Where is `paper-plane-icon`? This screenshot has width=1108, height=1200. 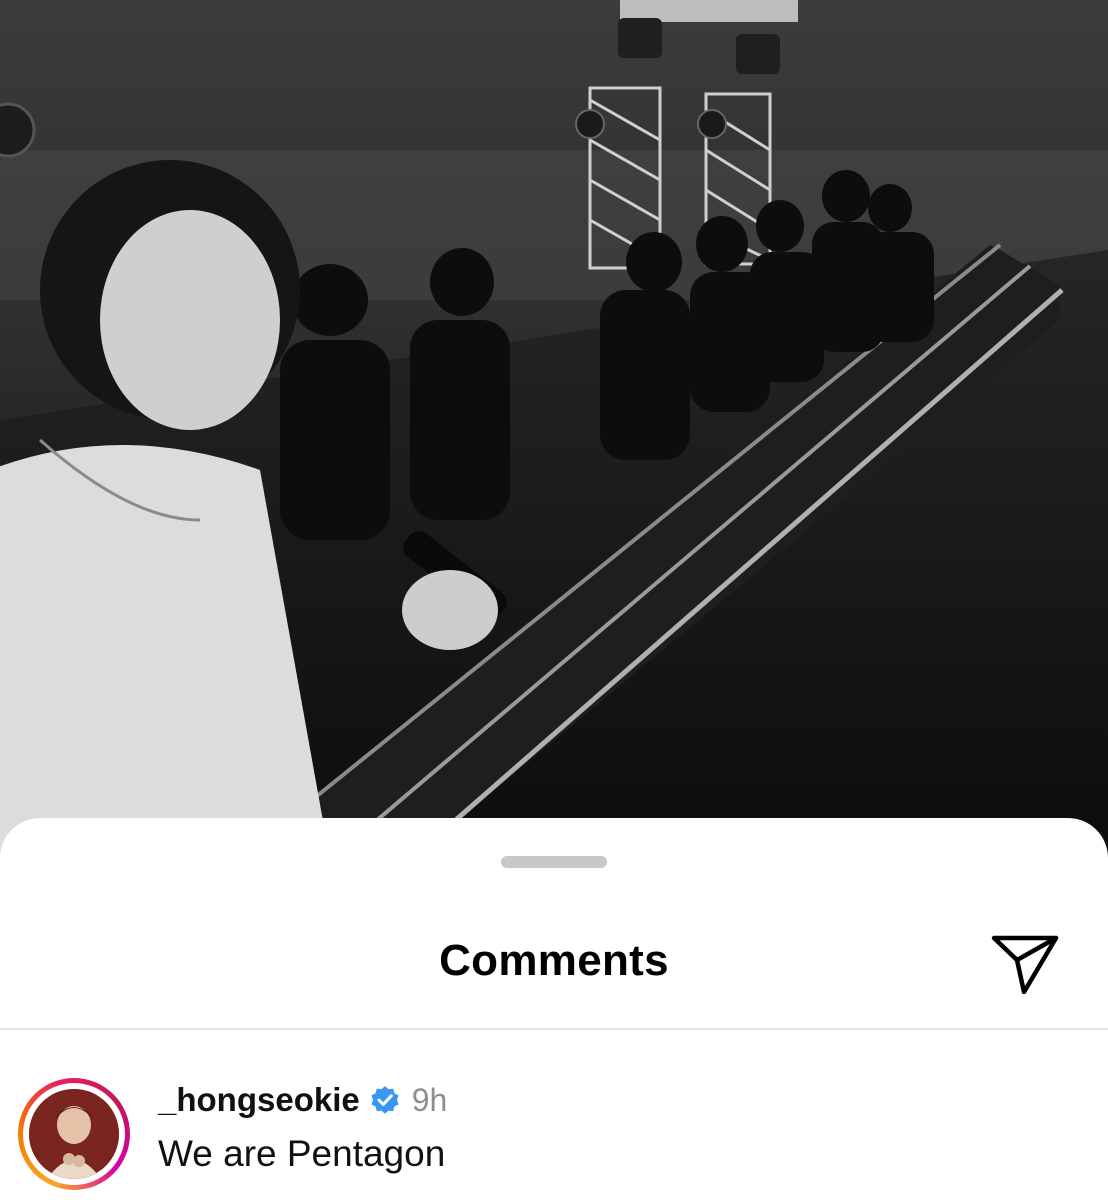 paper-plane-icon is located at coordinates (1025, 965).